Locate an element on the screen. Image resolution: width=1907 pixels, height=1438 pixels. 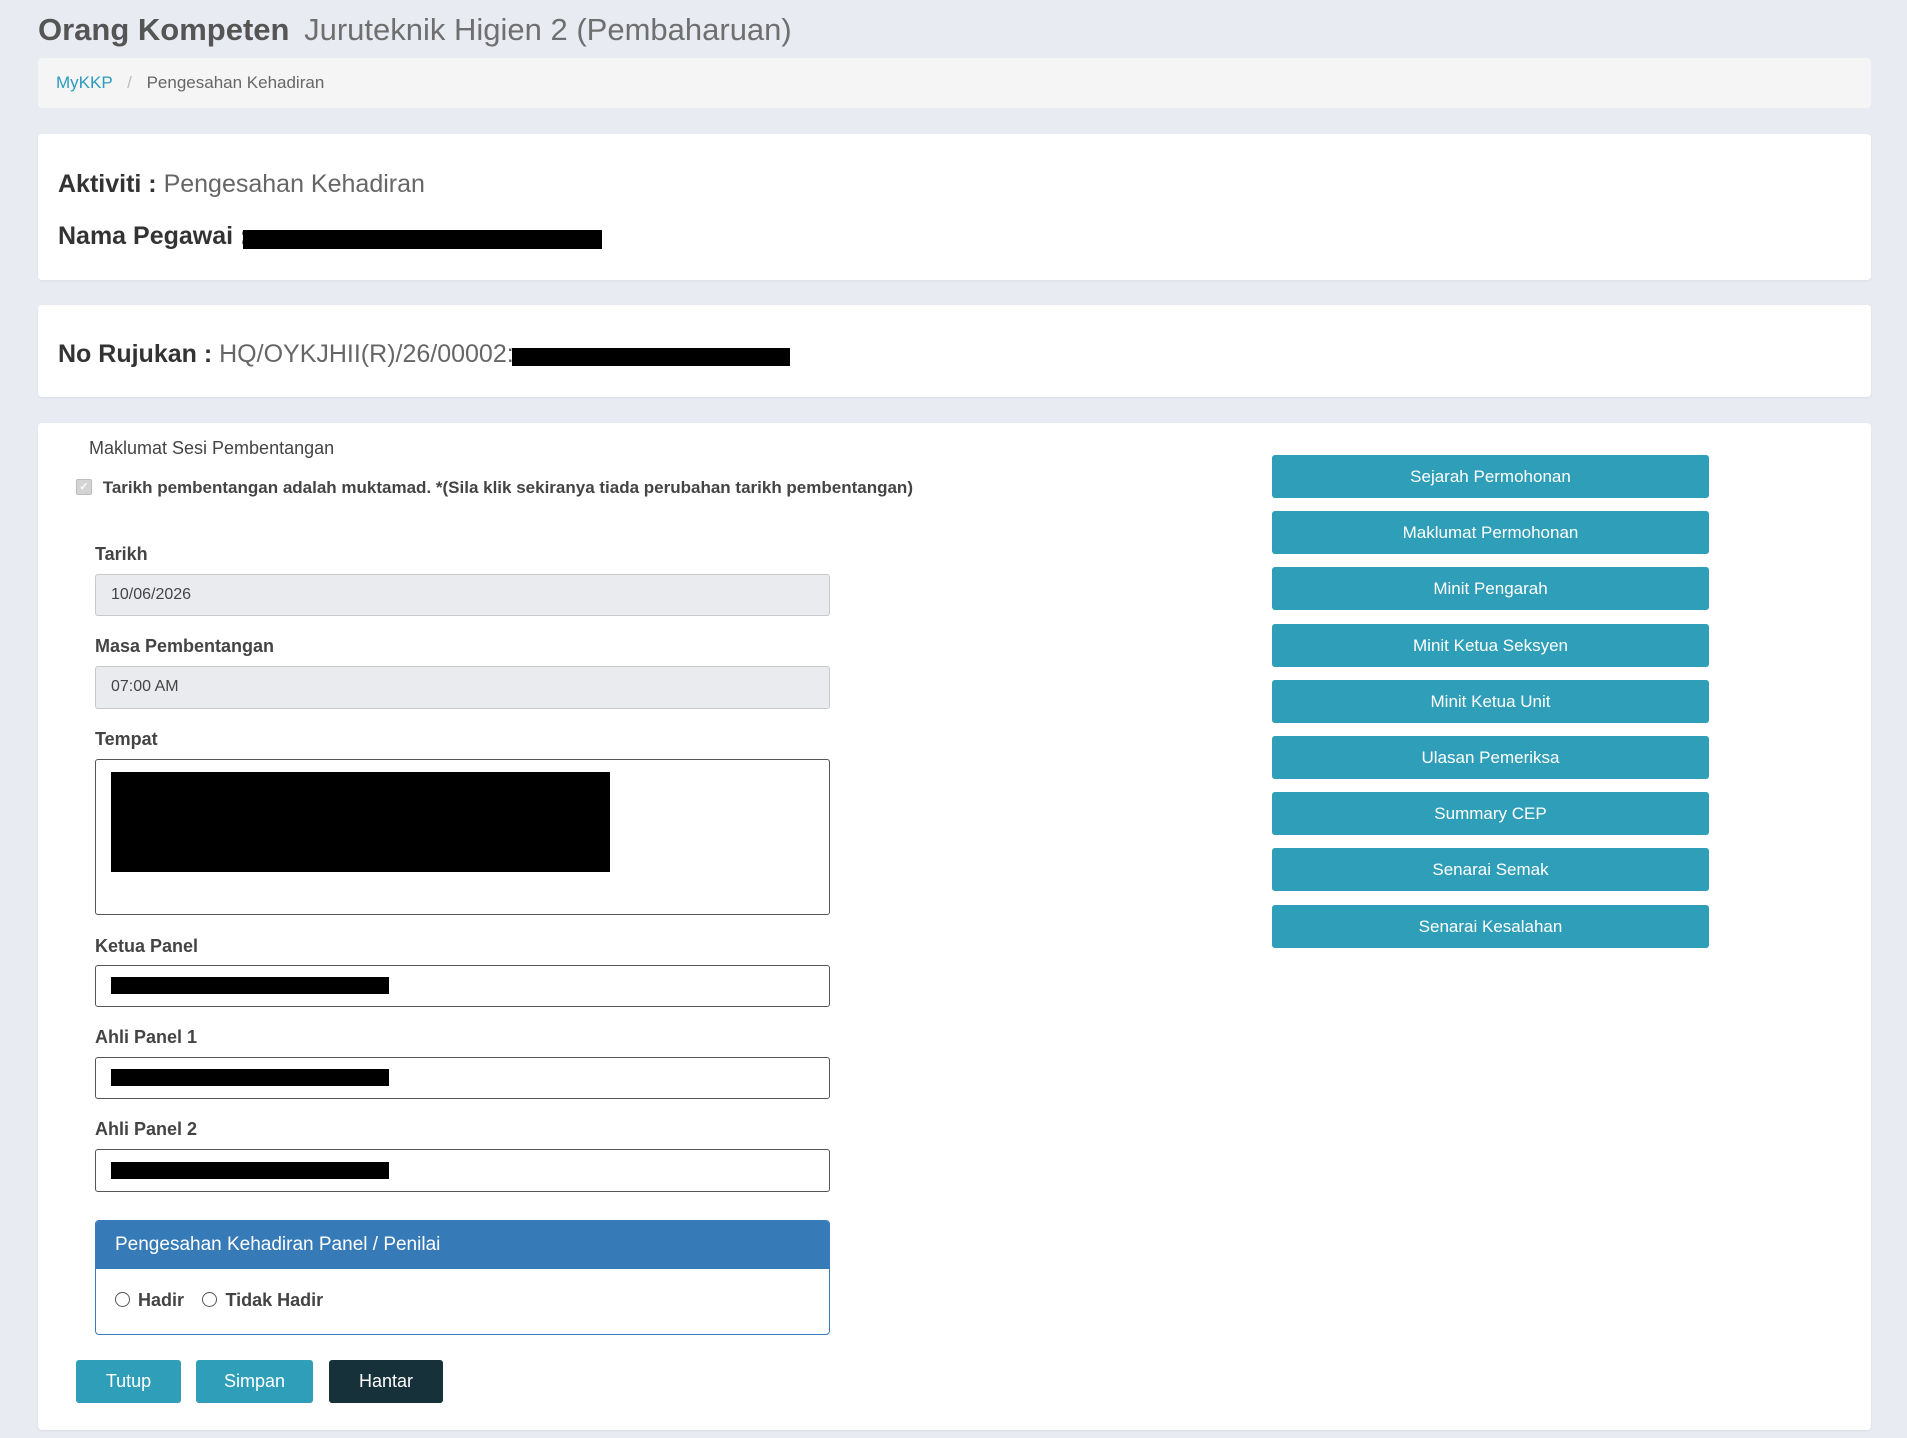
tarikh-label: Tarikh is located at coordinates (121, 554).